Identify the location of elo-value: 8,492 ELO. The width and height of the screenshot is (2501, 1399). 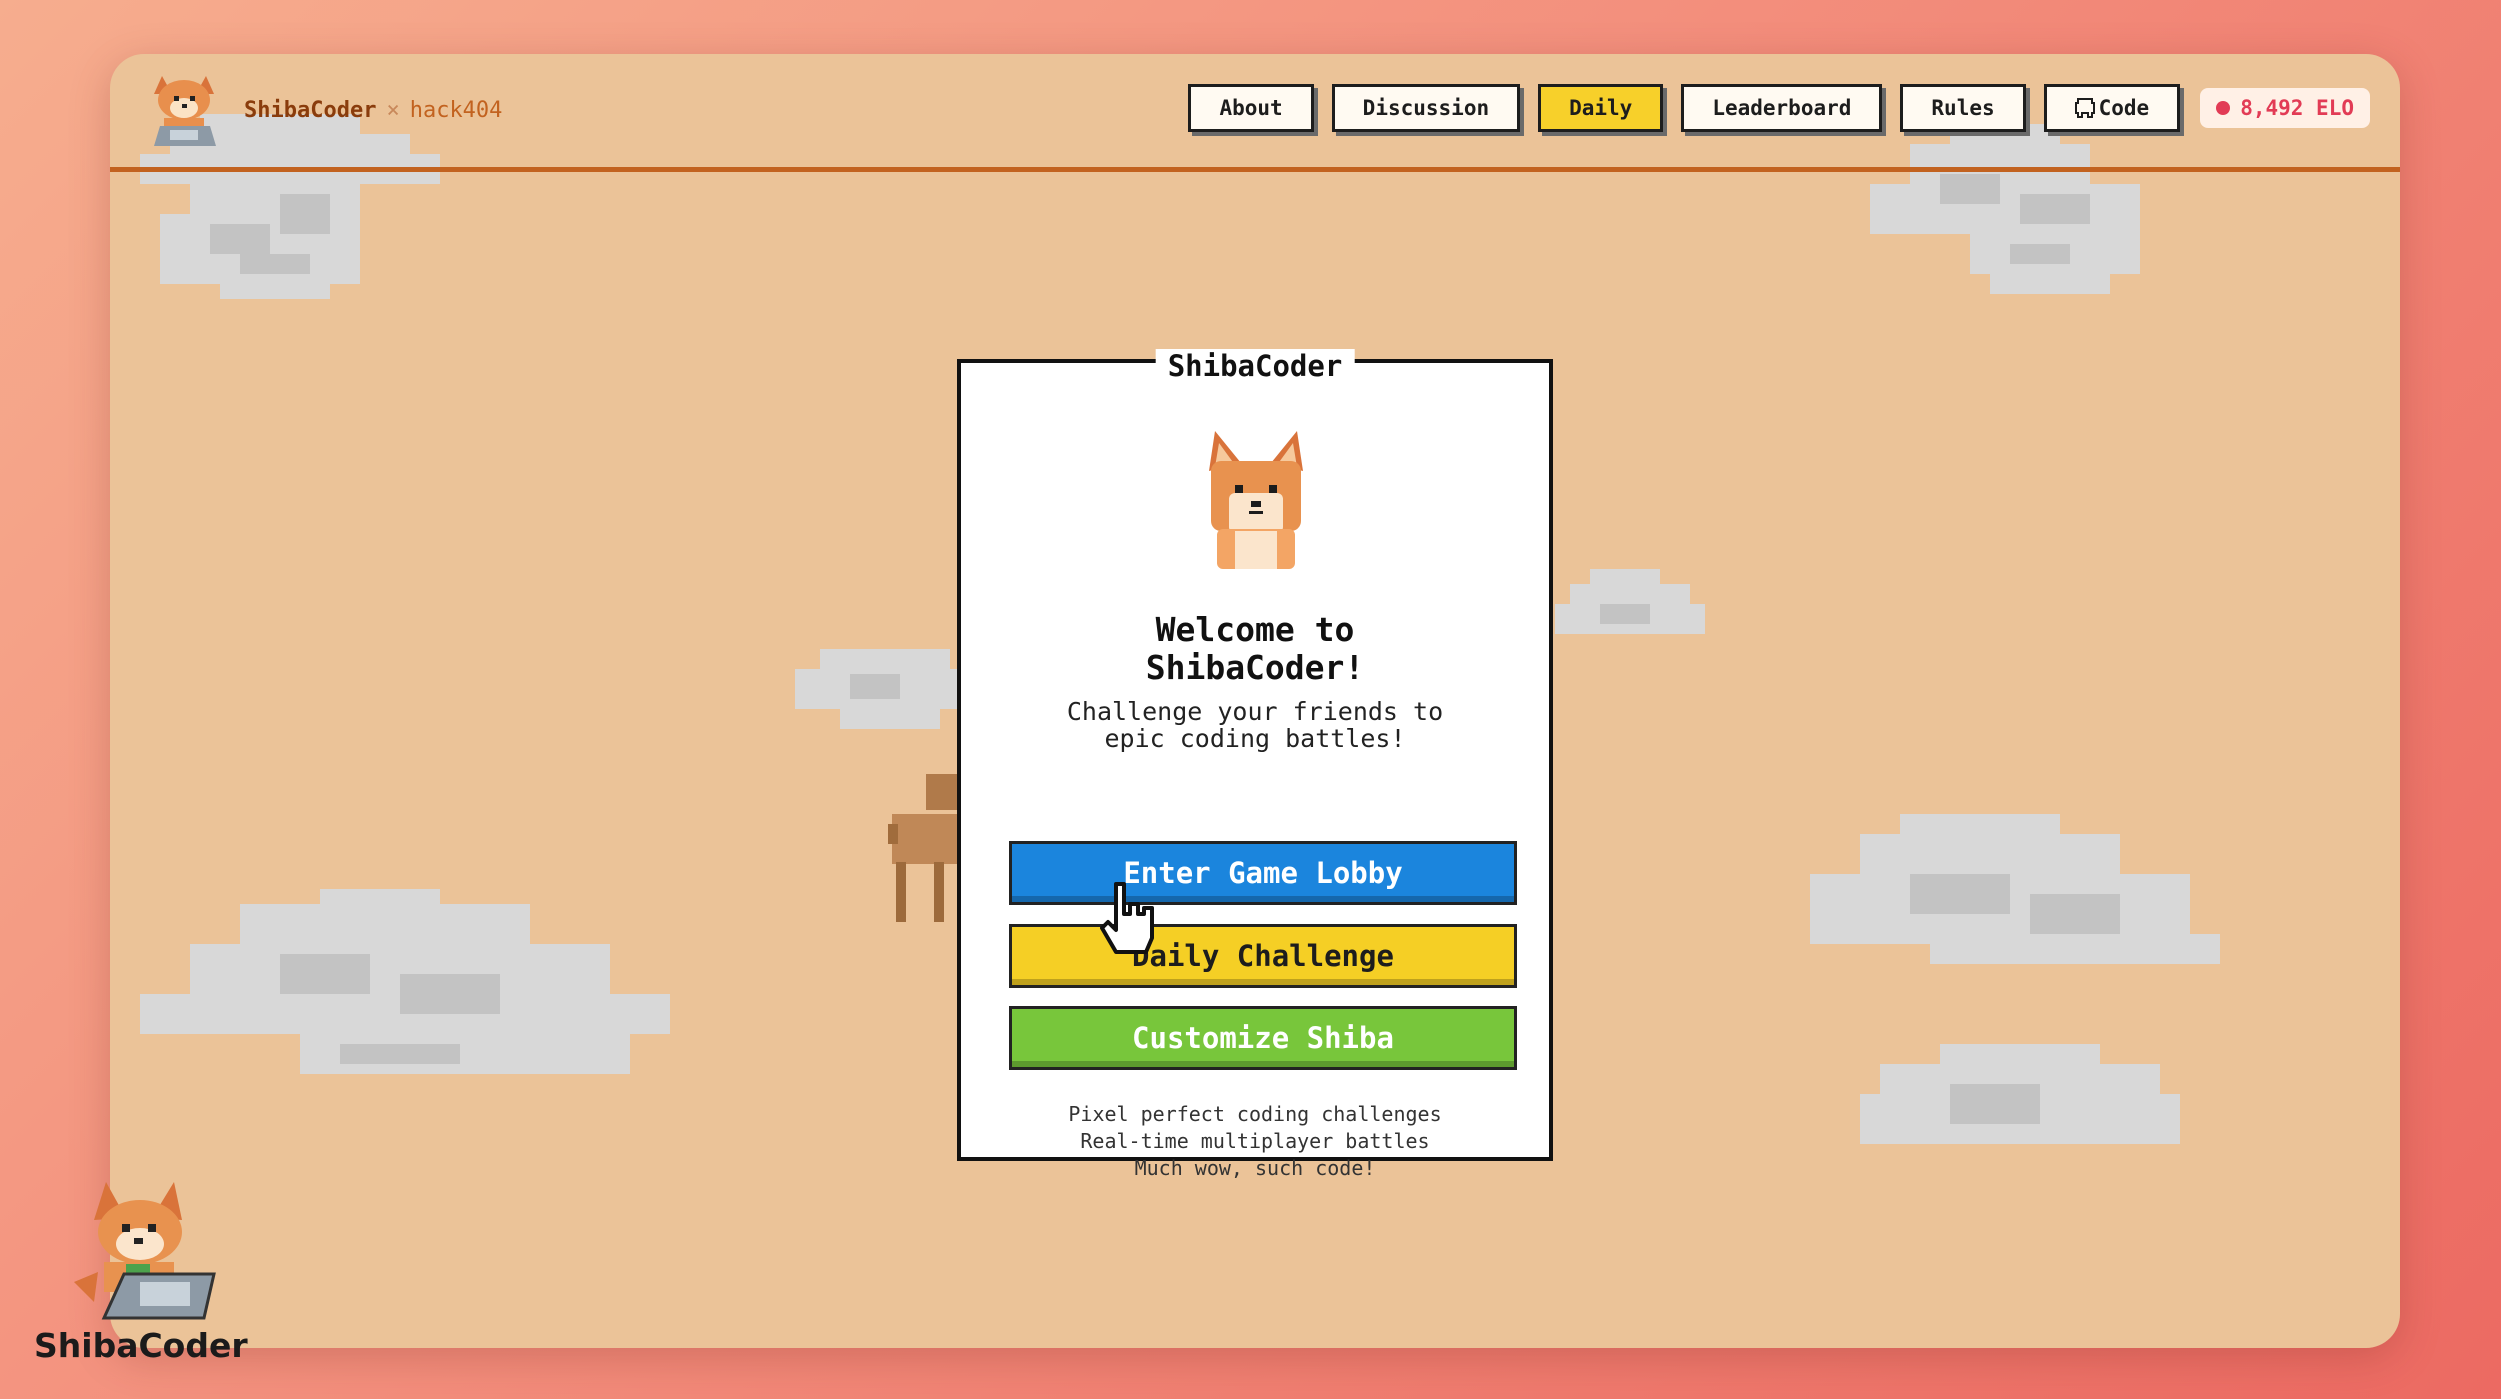
(2297, 108).